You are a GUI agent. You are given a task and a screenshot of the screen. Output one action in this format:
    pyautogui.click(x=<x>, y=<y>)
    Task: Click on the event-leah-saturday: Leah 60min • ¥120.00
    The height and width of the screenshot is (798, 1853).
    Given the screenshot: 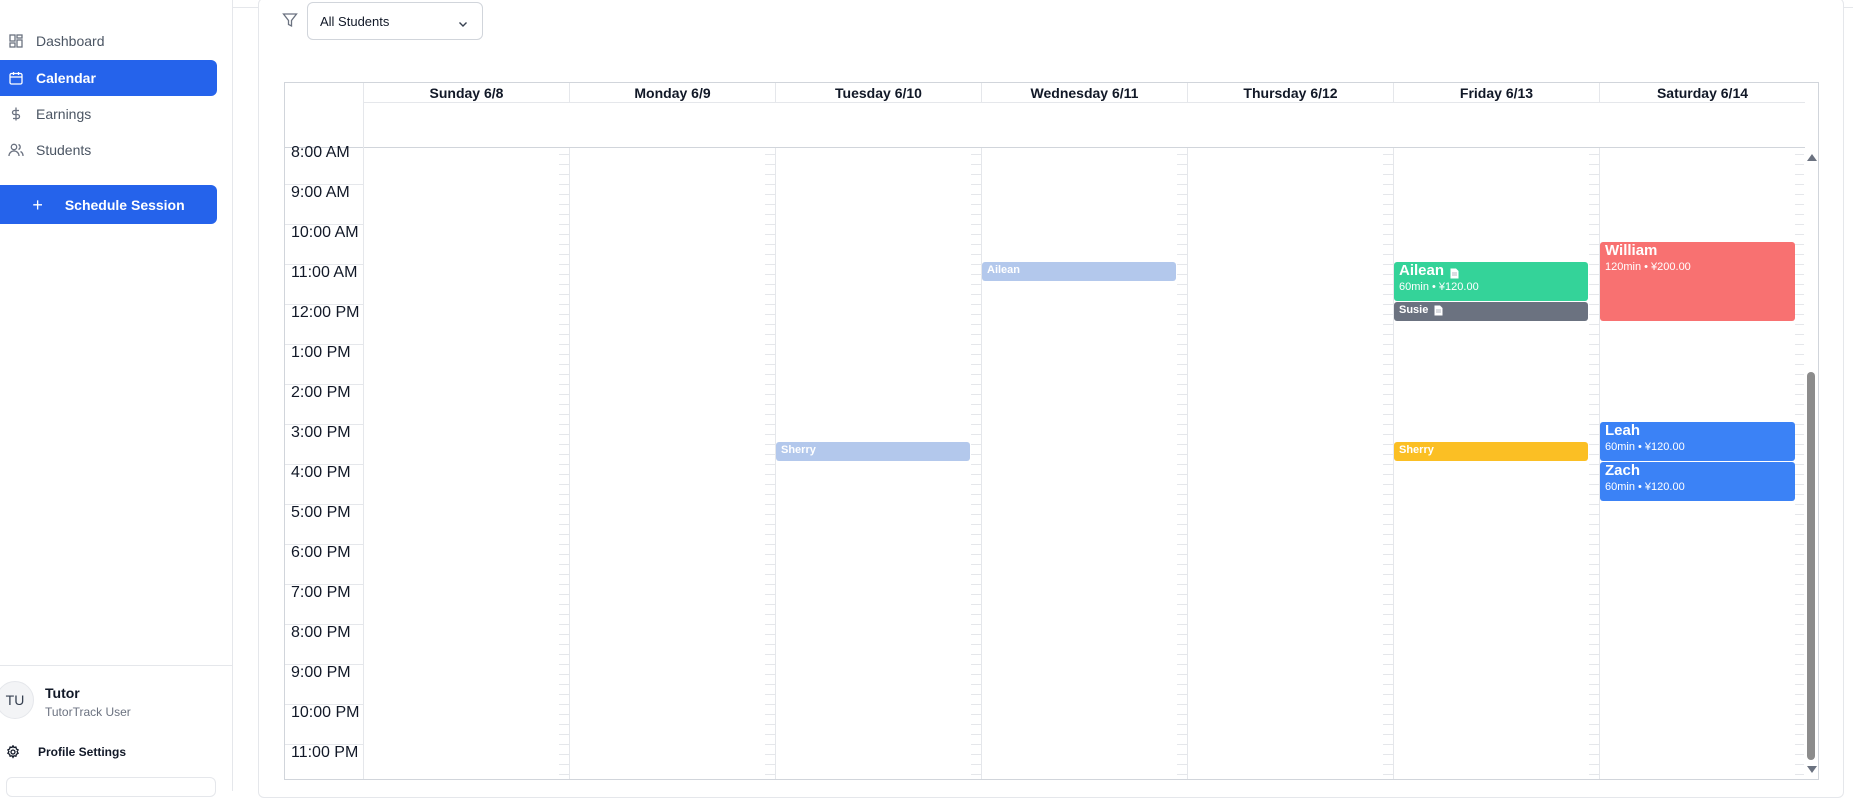 What is the action you would take?
    pyautogui.click(x=1697, y=441)
    